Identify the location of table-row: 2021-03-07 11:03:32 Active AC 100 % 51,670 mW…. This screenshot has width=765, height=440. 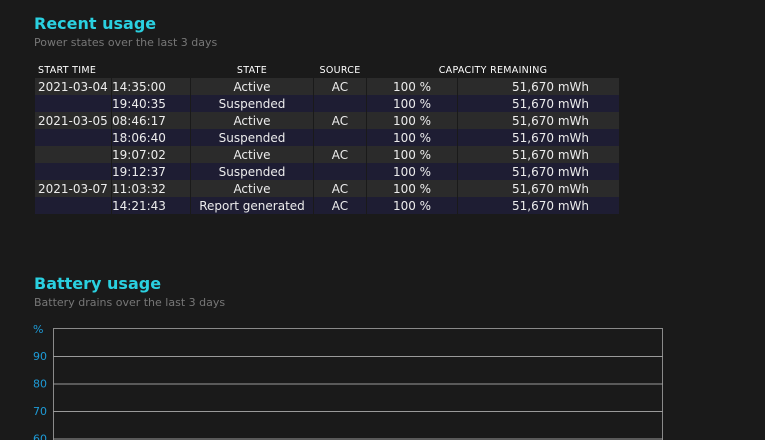
(327, 188).